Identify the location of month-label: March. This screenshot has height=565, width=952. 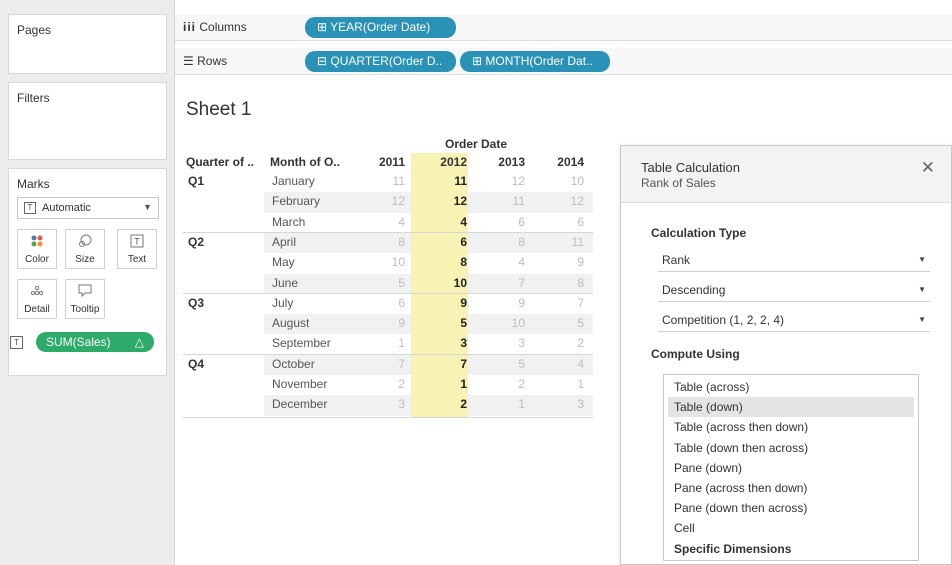
(288, 222).